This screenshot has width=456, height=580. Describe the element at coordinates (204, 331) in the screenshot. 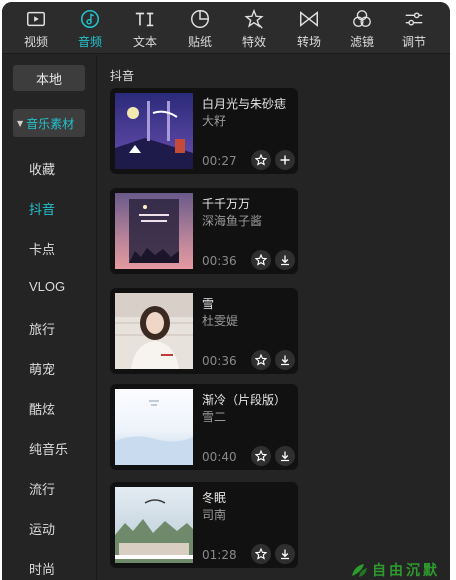

I see `song-card: 雪 杜雯媞 00:36` at that location.